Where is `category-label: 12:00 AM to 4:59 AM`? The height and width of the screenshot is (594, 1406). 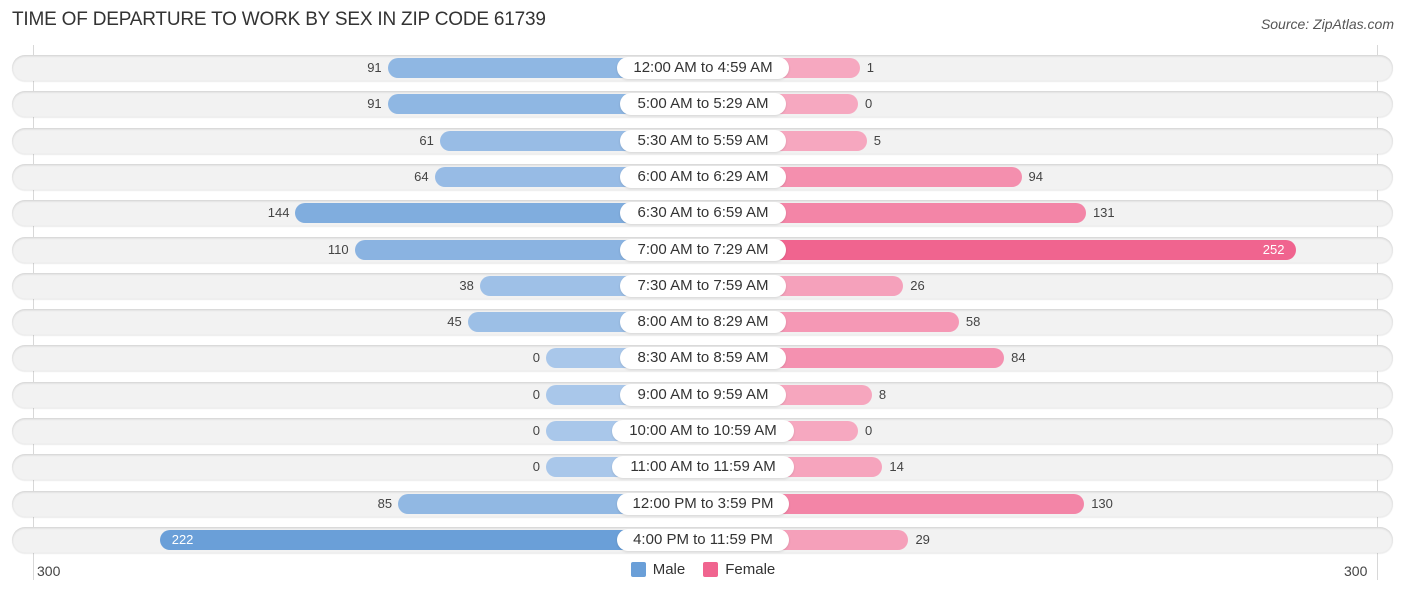
category-label: 12:00 AM to 4:59 AM is located at coordinates (703, 68).